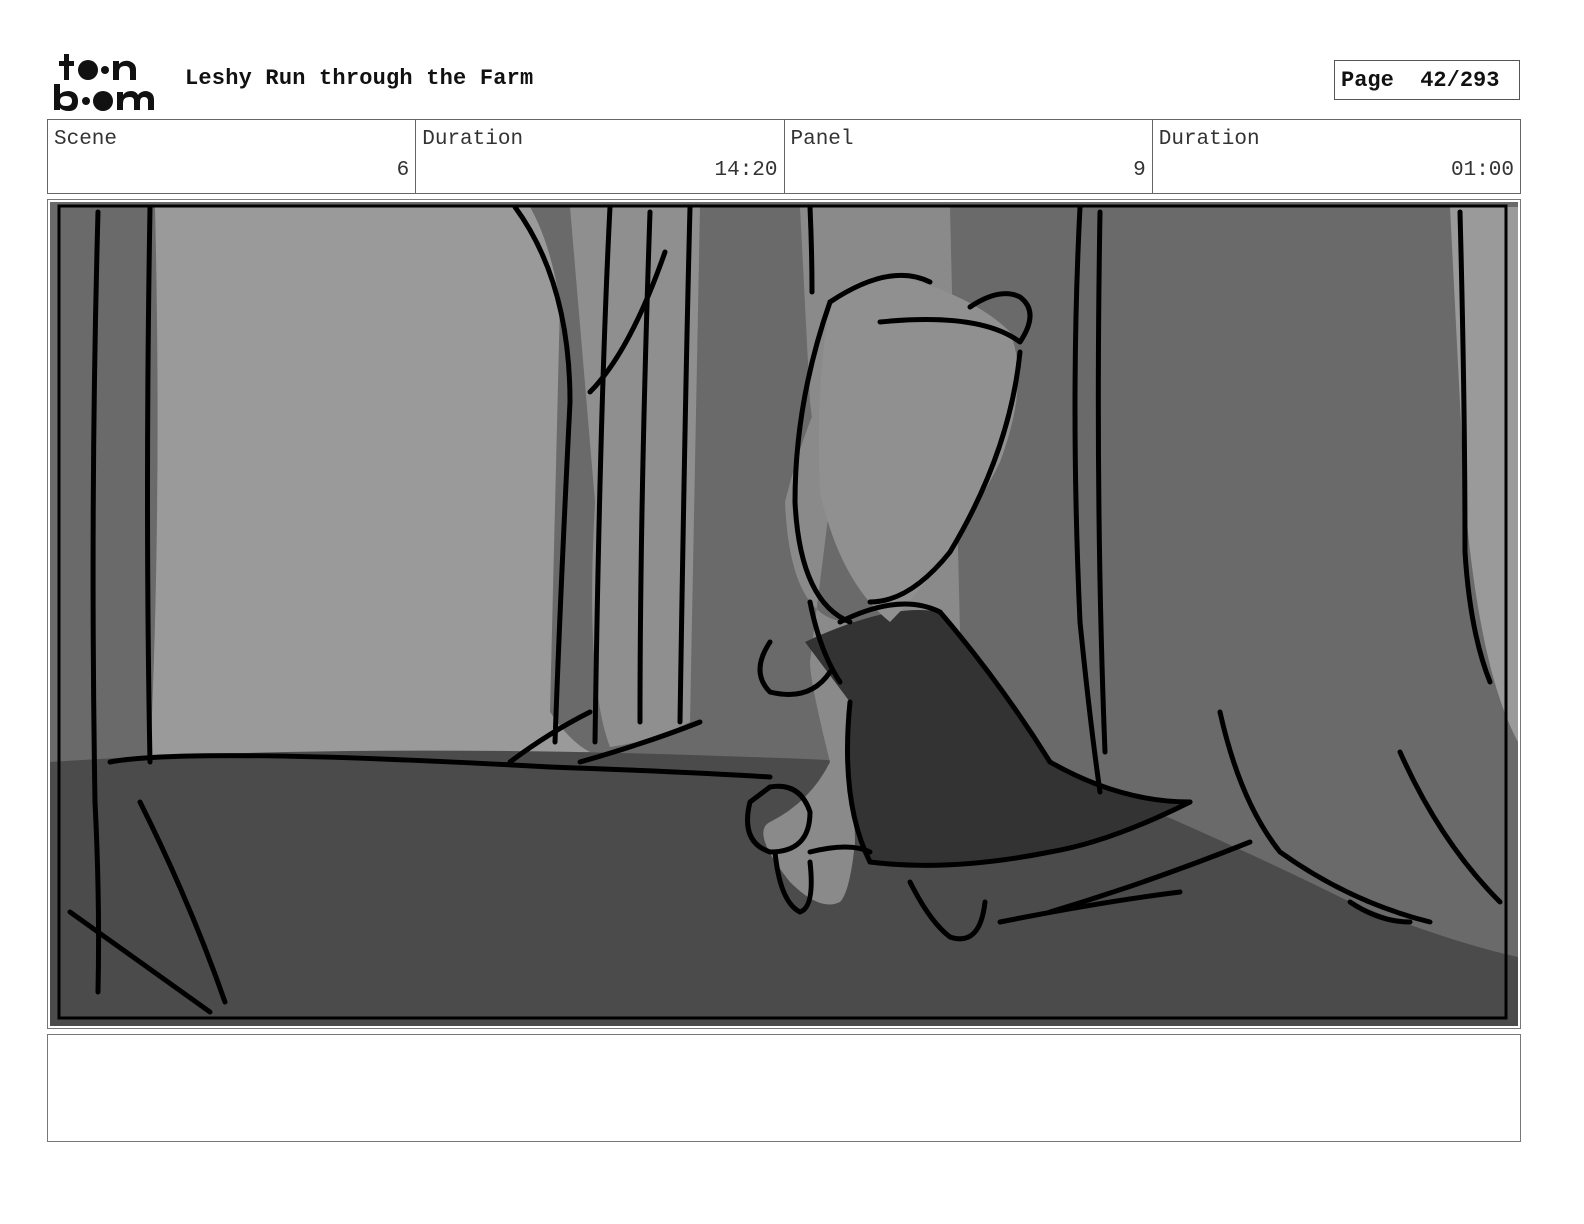 The image size is (1584, 1224). What do you see at coordinates (104, 82) in the screenshot?
I see `toon-boom-logo` at bounding box center [104, 82].